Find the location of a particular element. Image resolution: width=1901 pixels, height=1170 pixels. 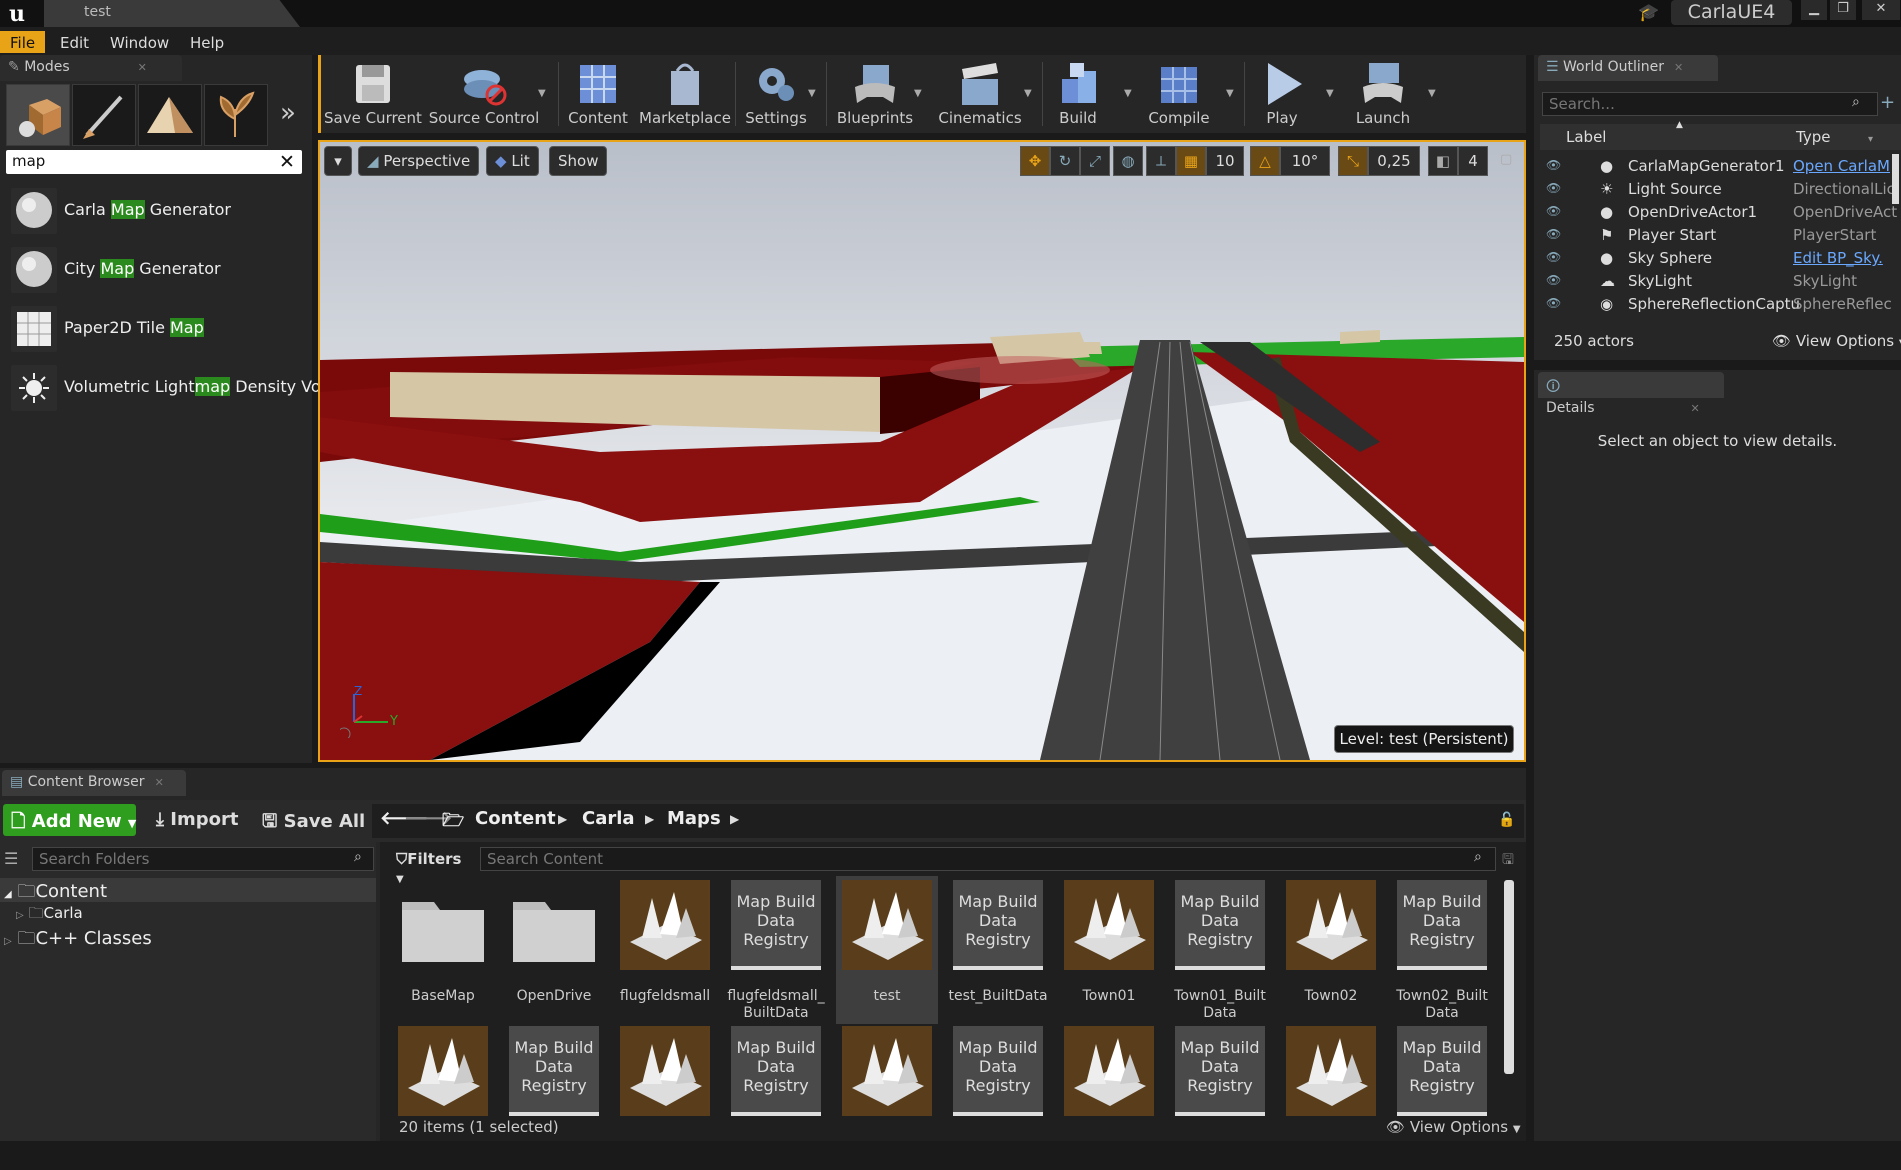

camera-speed-icon: ◧ is located at coordinates (1443, 161).